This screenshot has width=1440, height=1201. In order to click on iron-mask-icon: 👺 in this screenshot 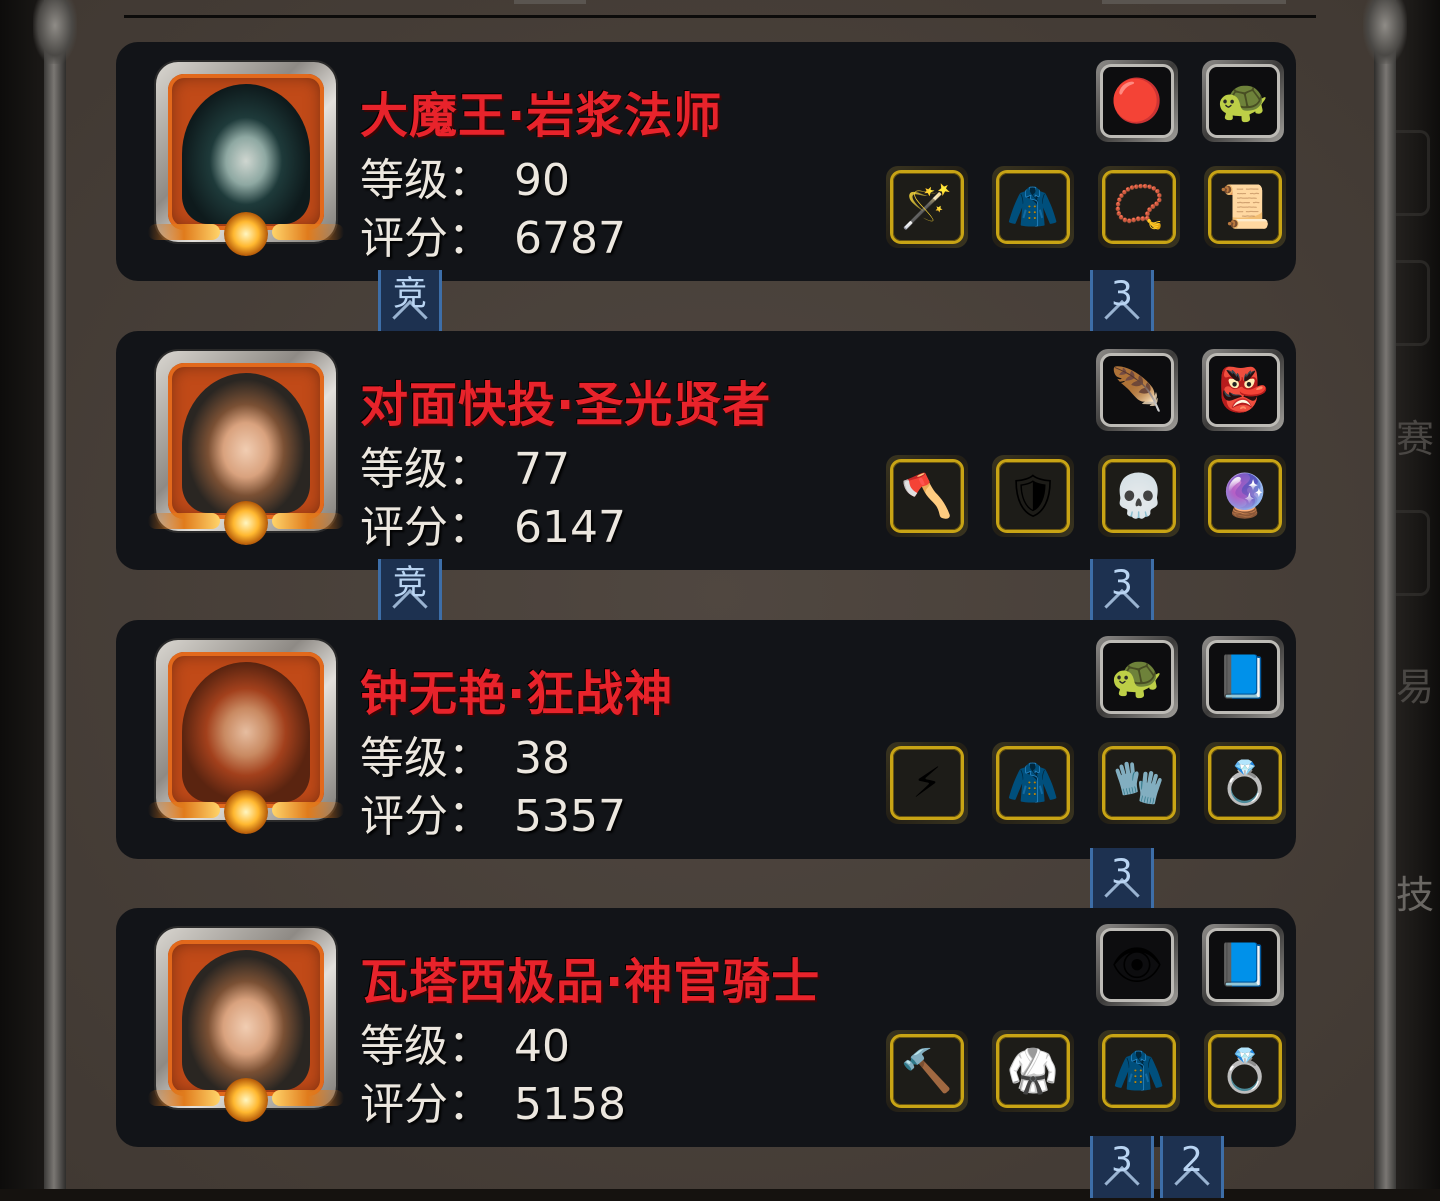, I will do `click(1243, 389)`.